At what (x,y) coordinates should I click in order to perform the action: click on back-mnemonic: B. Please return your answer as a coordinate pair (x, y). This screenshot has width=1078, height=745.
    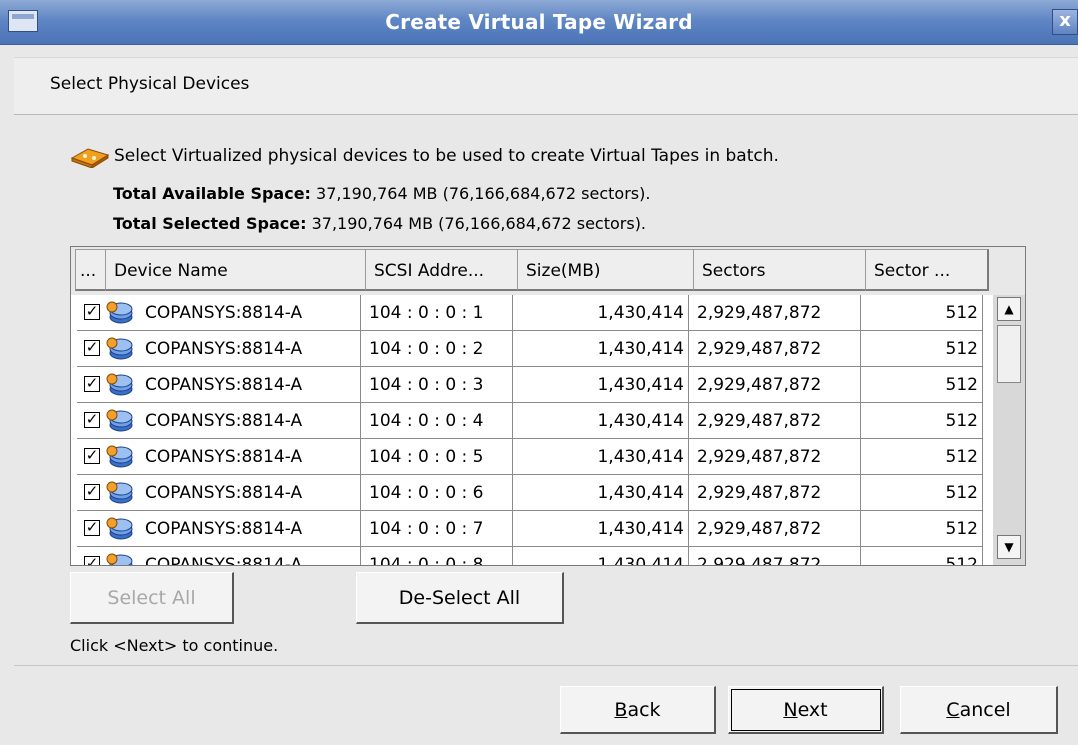
    Looking at the image, I should click on (621, 710).